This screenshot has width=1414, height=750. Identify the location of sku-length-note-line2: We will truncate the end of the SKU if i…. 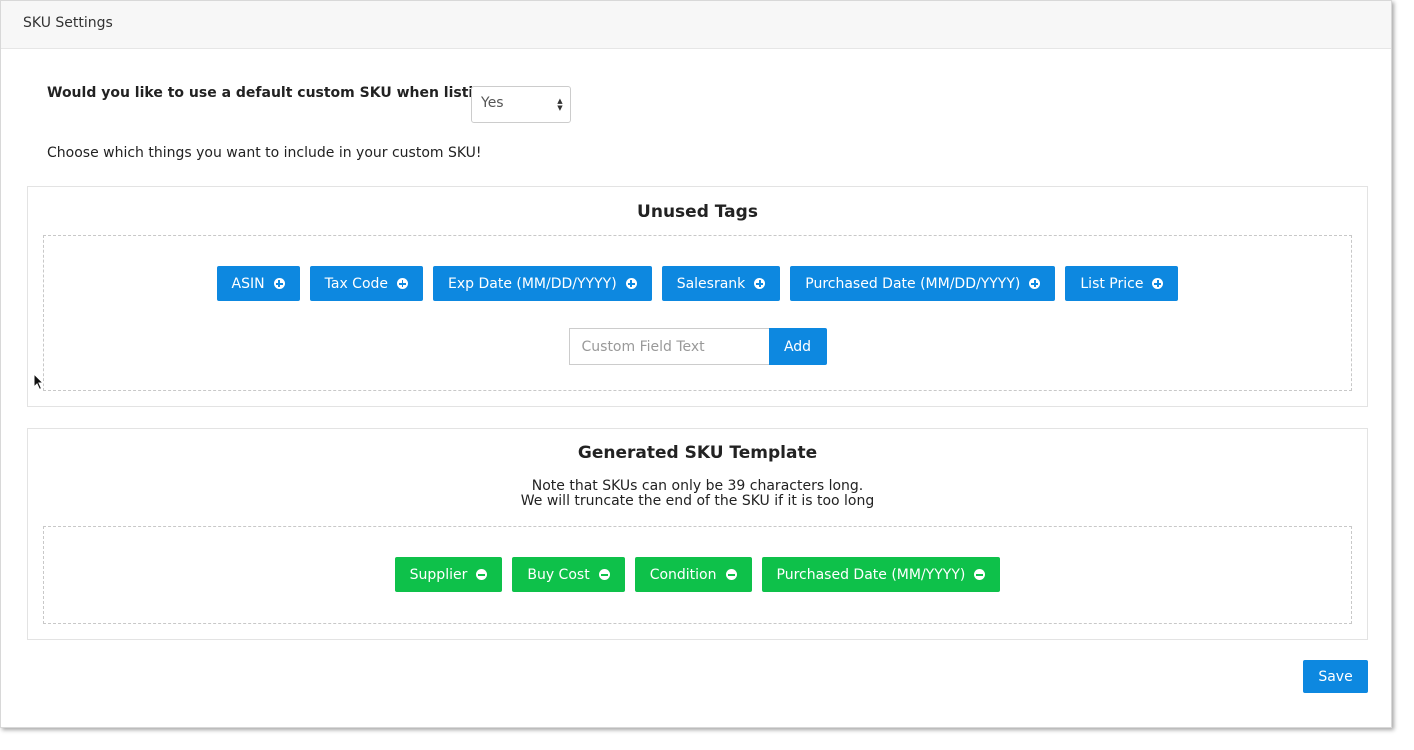
(697, 501).